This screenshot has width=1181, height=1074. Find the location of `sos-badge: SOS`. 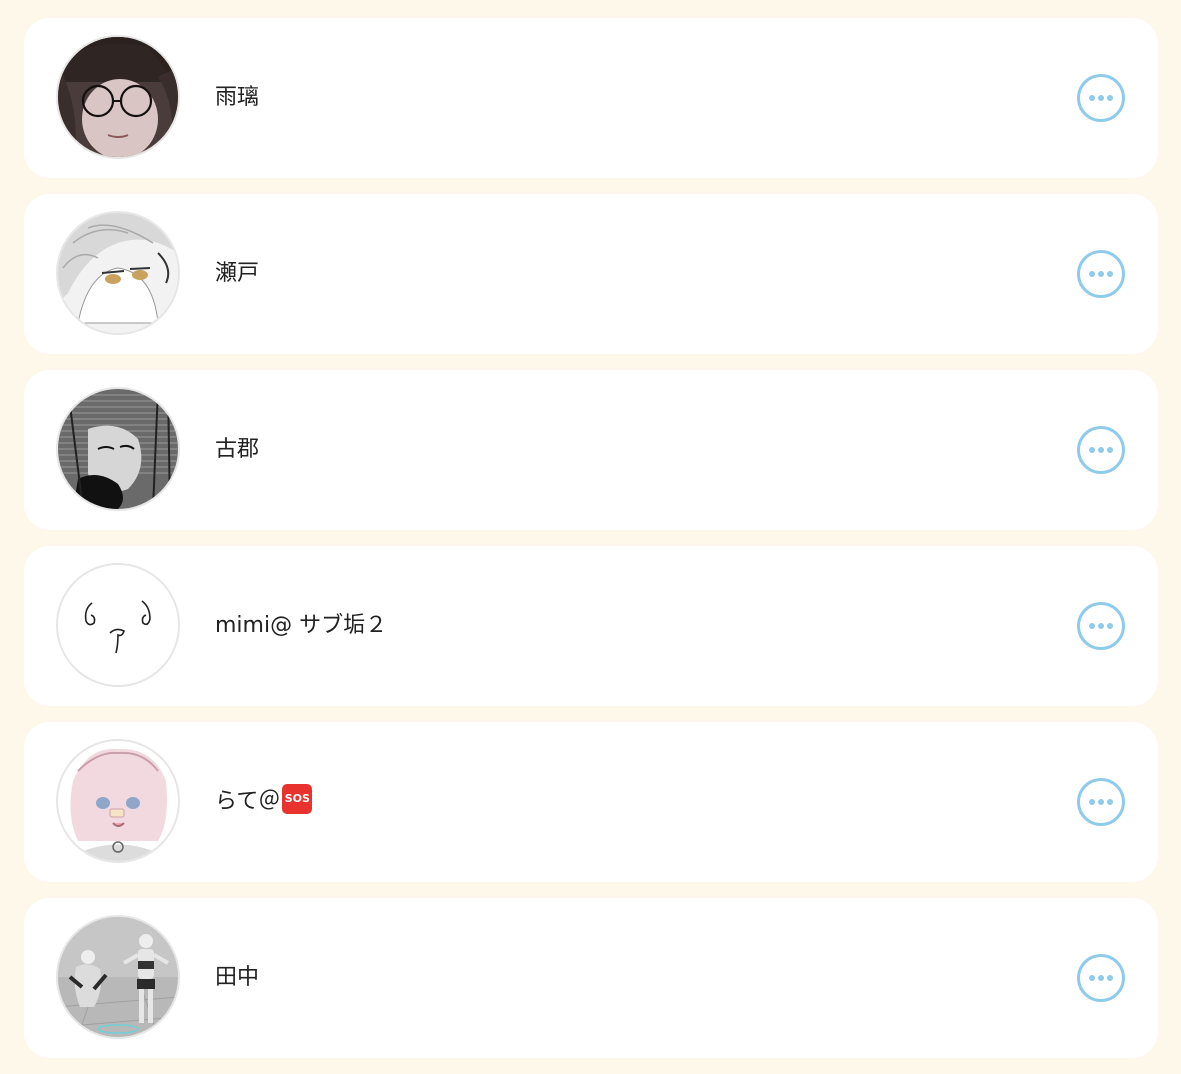

sos-badge: SOS is located at coordinates (297, 799).